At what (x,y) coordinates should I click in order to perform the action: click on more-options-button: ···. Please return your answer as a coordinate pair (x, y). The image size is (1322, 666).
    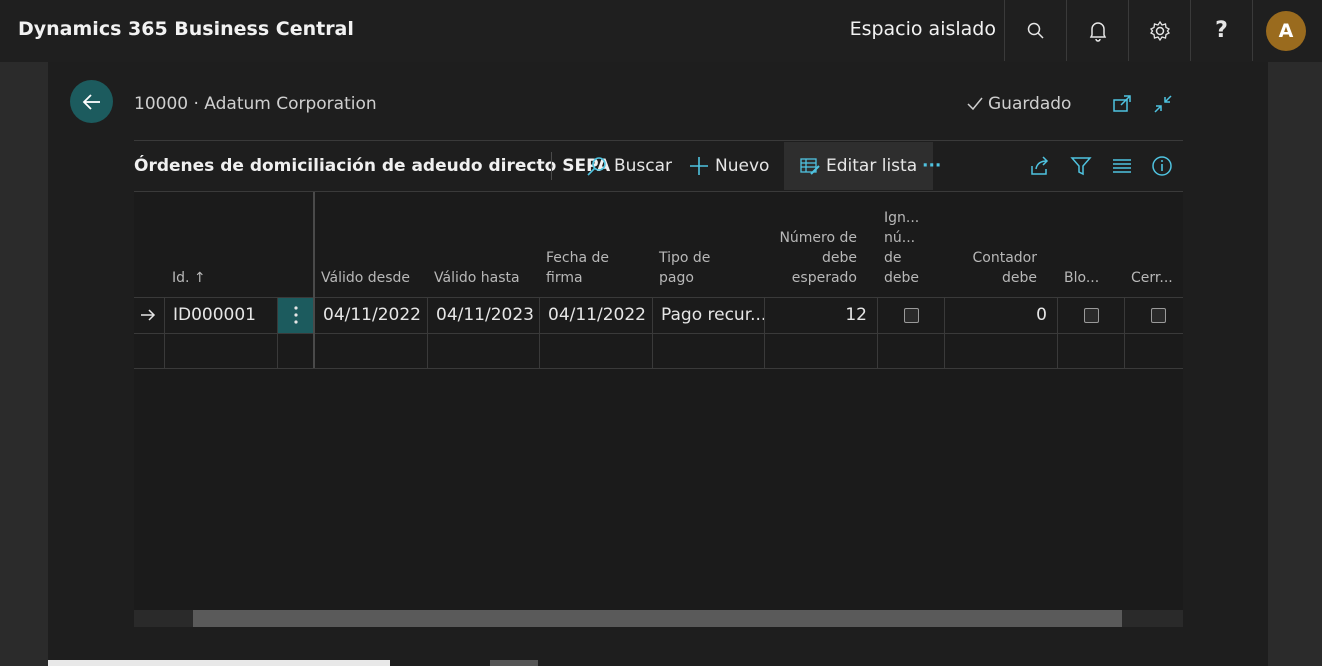
    Looking at the image, I should click on (931, 166).